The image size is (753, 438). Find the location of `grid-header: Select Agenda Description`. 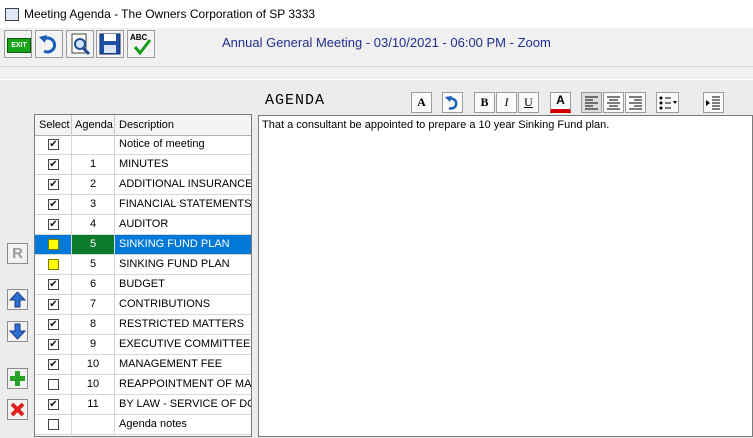

grid-header: Select Agenda Description is located at coordinates (143, 125).